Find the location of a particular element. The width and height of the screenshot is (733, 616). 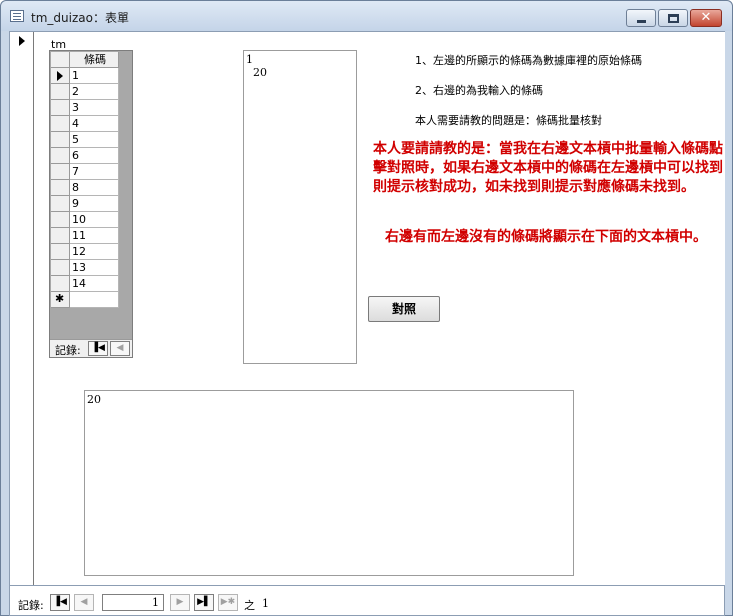

window-controls: ✕ is located at coordinates (673, 18).